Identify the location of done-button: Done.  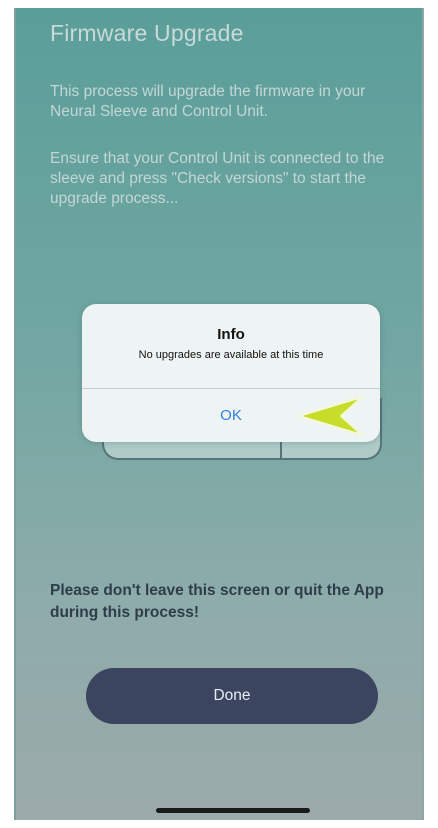
(232, 696).